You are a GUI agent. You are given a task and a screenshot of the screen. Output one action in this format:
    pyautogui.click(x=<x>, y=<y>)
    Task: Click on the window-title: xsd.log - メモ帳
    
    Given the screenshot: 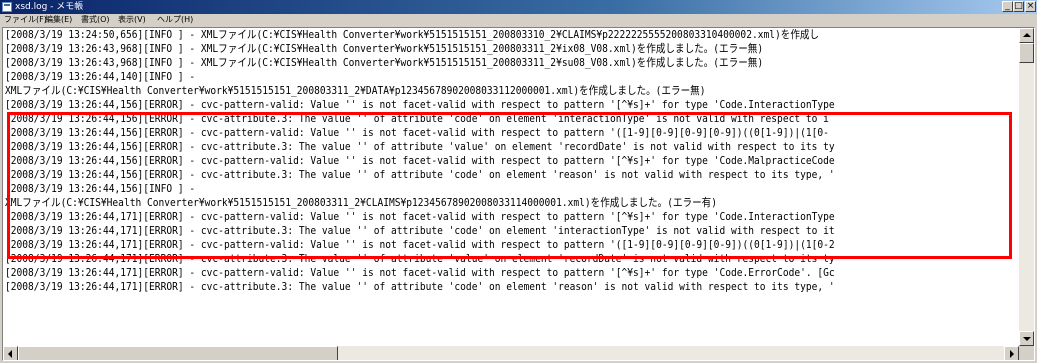 What is the action you would take?
    pyautogui.click(x=49, y=7)
    